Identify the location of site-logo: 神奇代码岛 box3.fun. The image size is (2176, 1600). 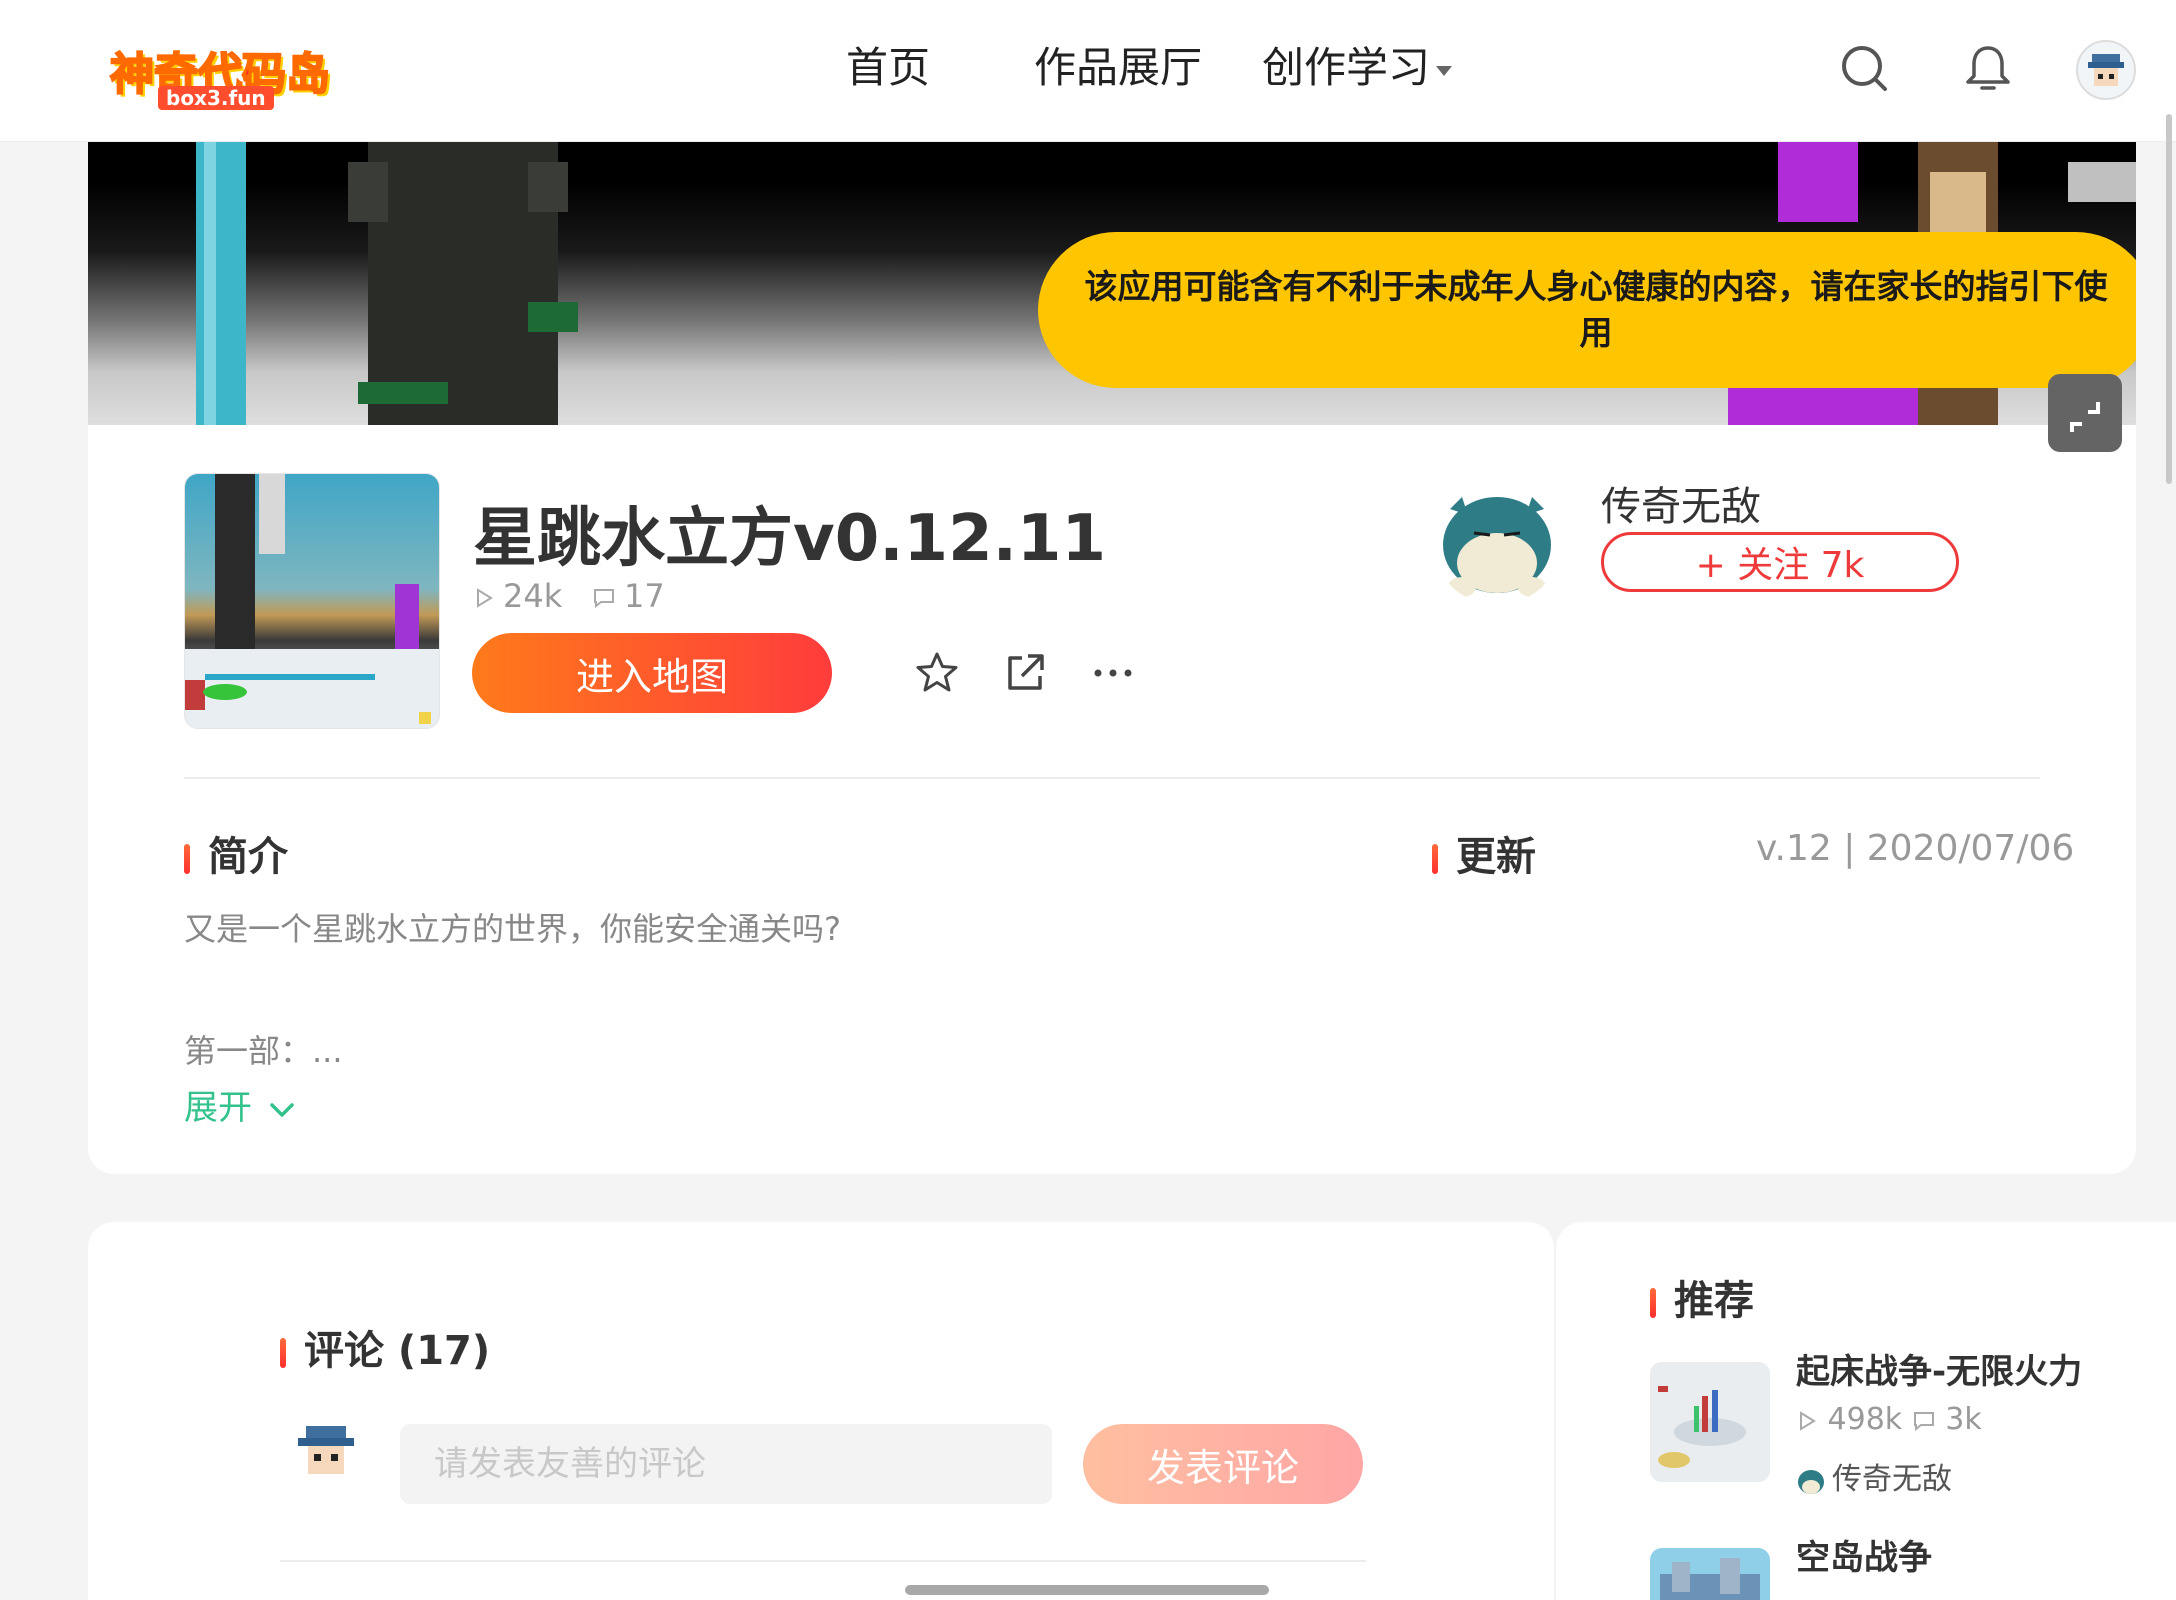
(220, 74).